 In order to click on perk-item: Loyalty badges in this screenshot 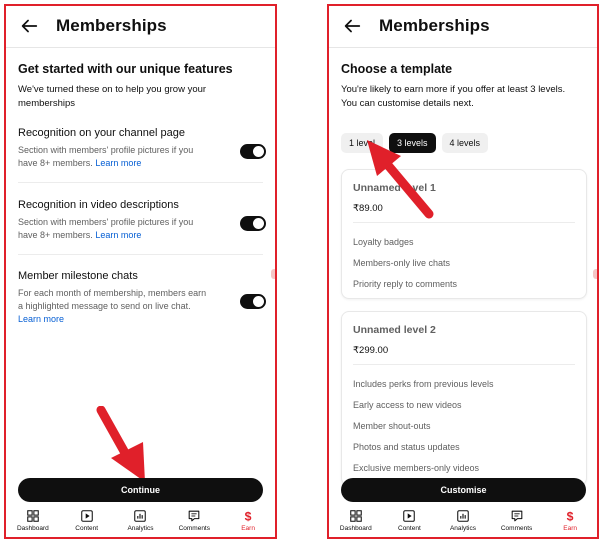, I will do `click(383, 242)`.